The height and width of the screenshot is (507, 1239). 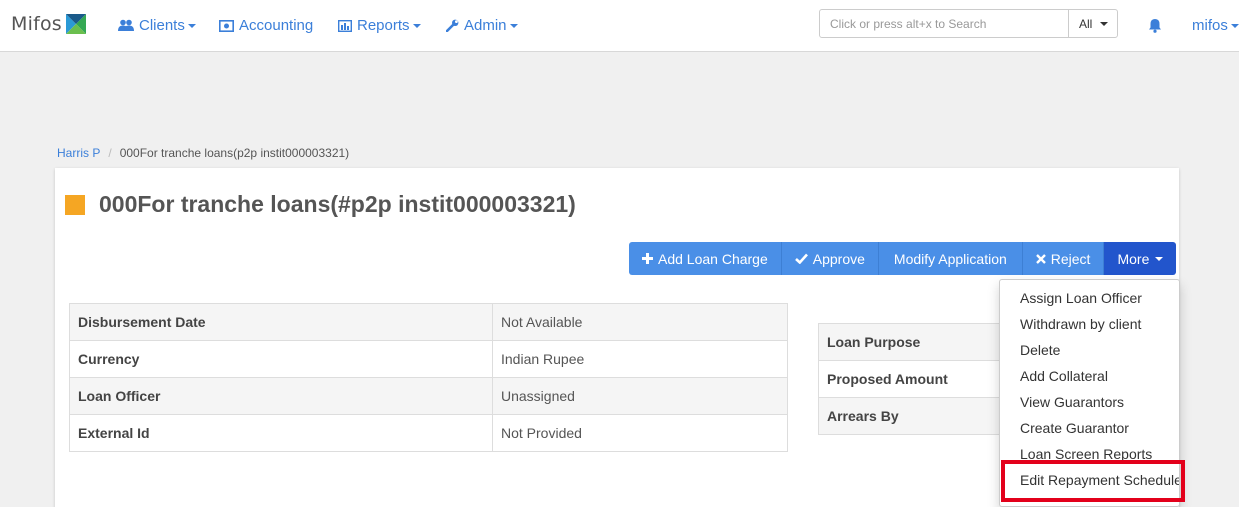 I want to click on highlight-annotation, so click(x=1093, y=481).